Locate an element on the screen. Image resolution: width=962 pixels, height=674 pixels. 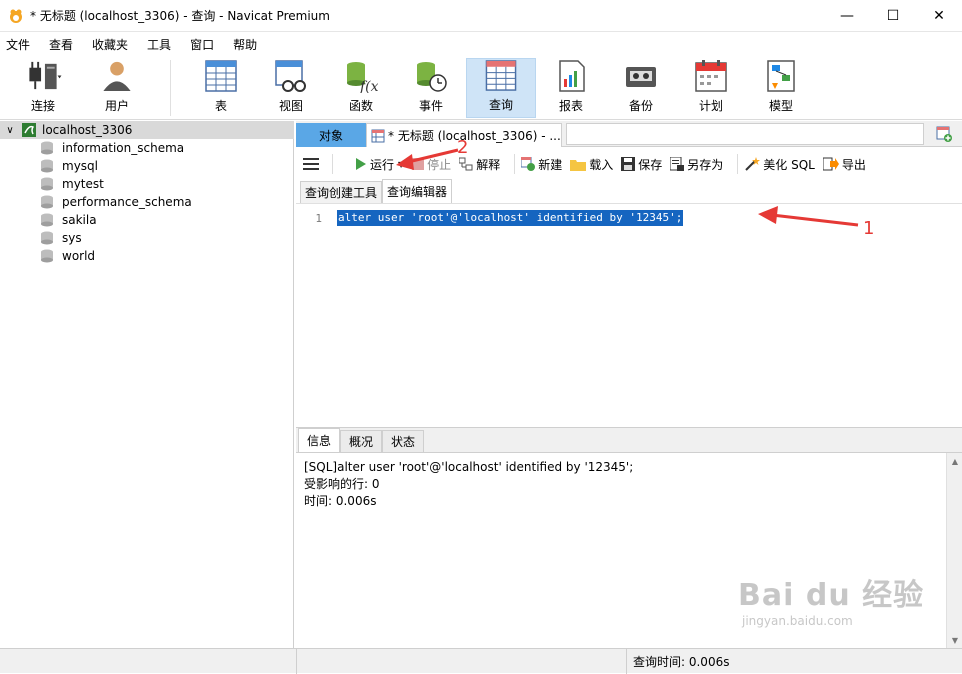
tab-info: 信息 is located at coordinates (319, 440).